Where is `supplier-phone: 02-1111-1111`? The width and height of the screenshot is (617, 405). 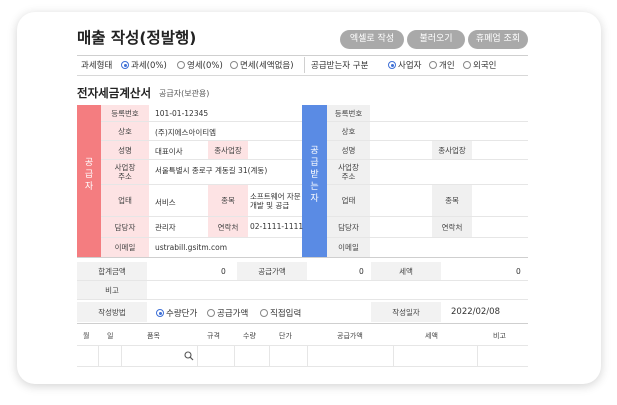
supplier-phone: 02-1111-1111 is located at coordinates (276, 226).